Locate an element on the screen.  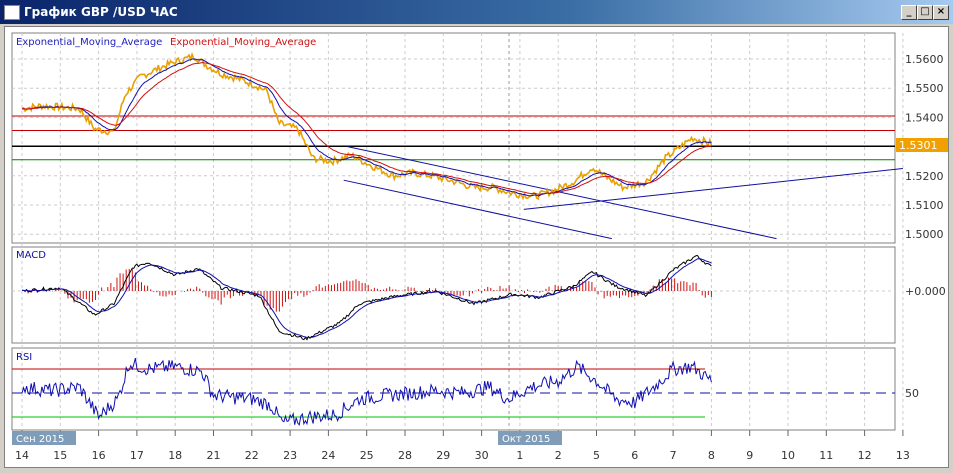
x-tick-label: 24 is located at coordinates (328, 455).